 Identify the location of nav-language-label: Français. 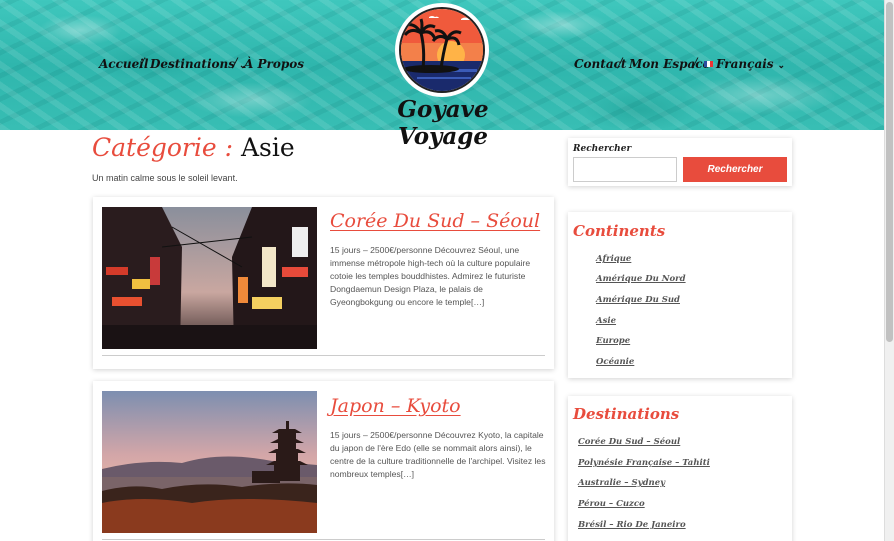
(745, 64).